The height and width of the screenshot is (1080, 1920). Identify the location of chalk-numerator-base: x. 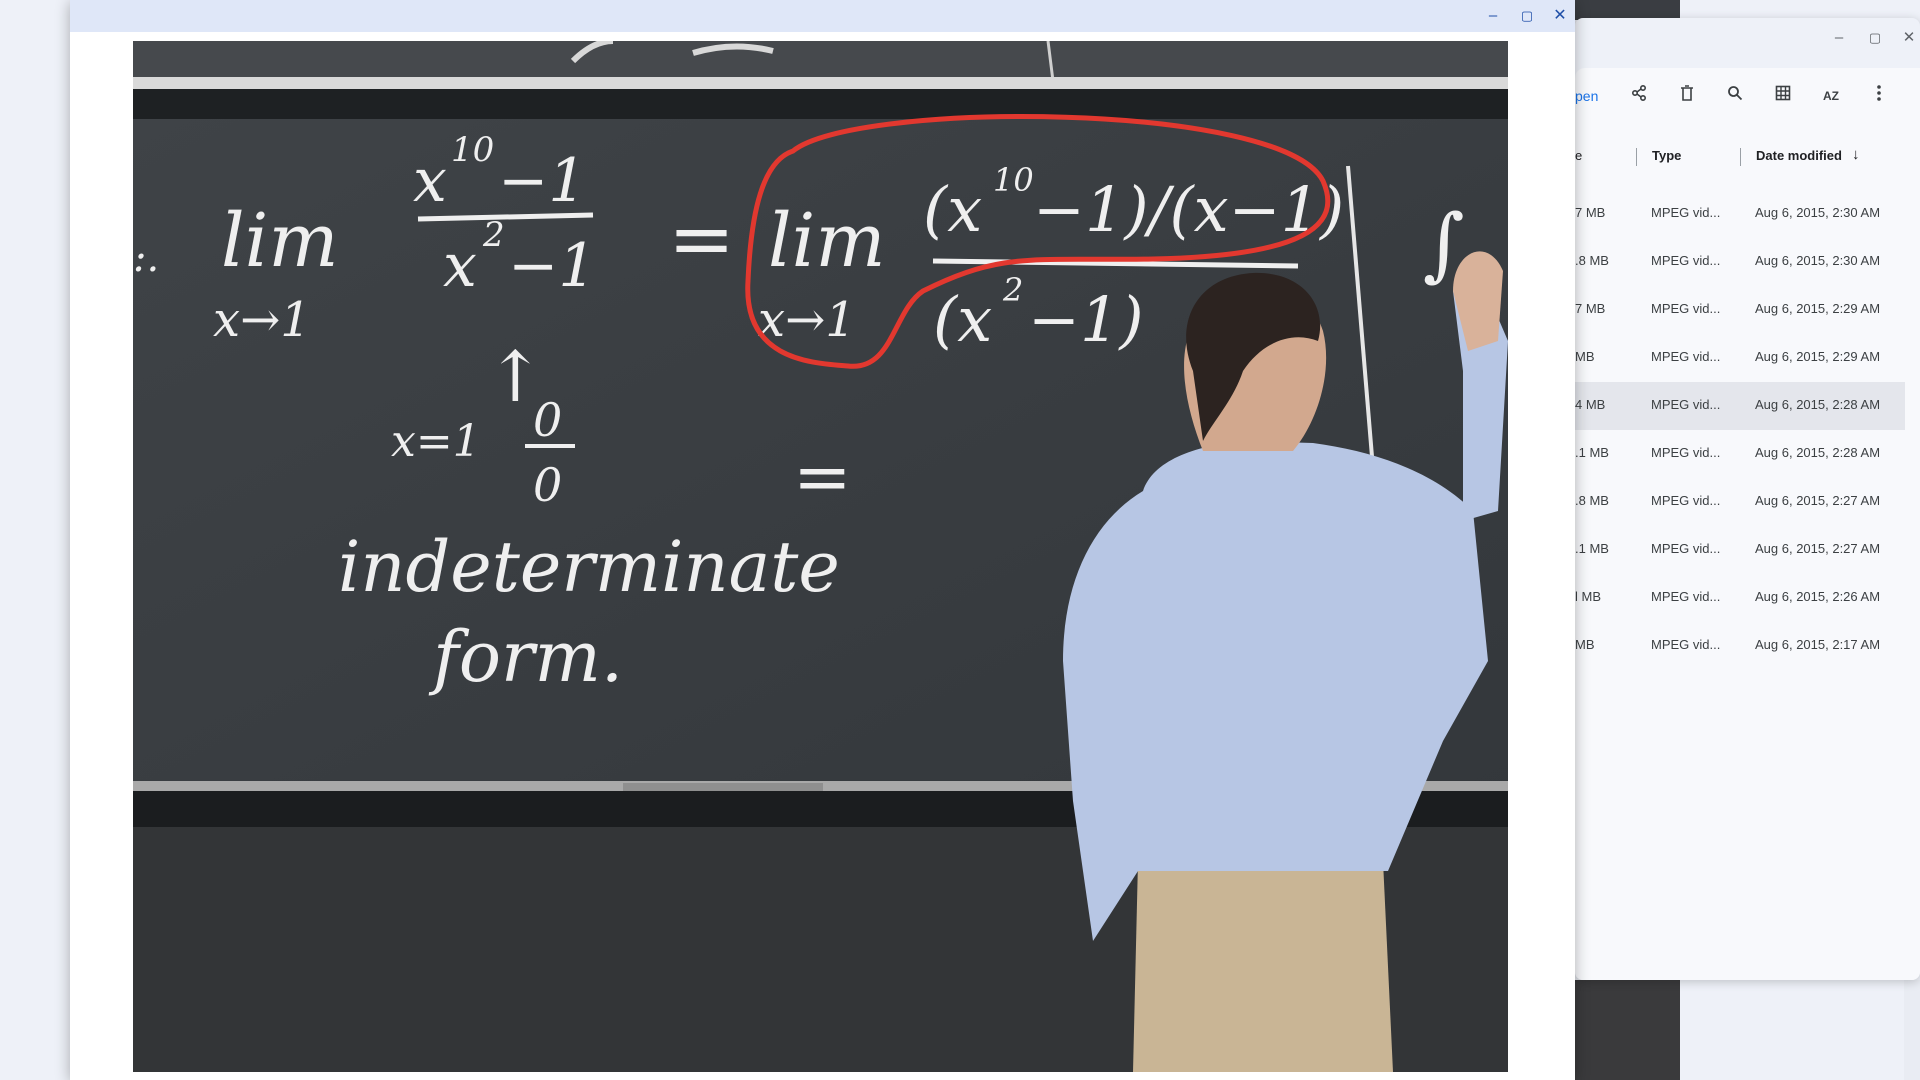
(430, 181).